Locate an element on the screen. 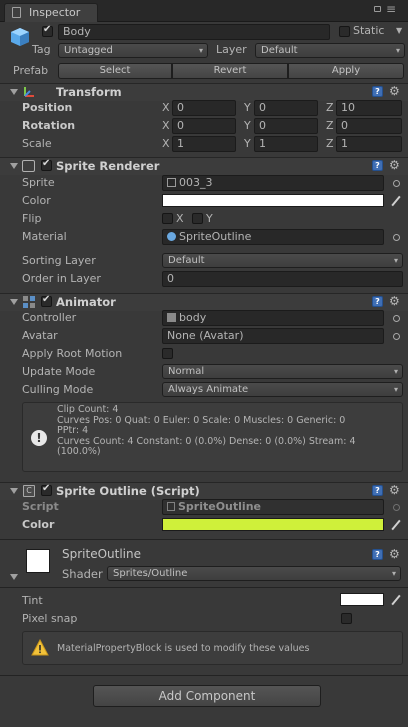 Image resolution: width=408 pixels, height=727 pixels. controller-label: Controller is located at coordinates (49, 317).